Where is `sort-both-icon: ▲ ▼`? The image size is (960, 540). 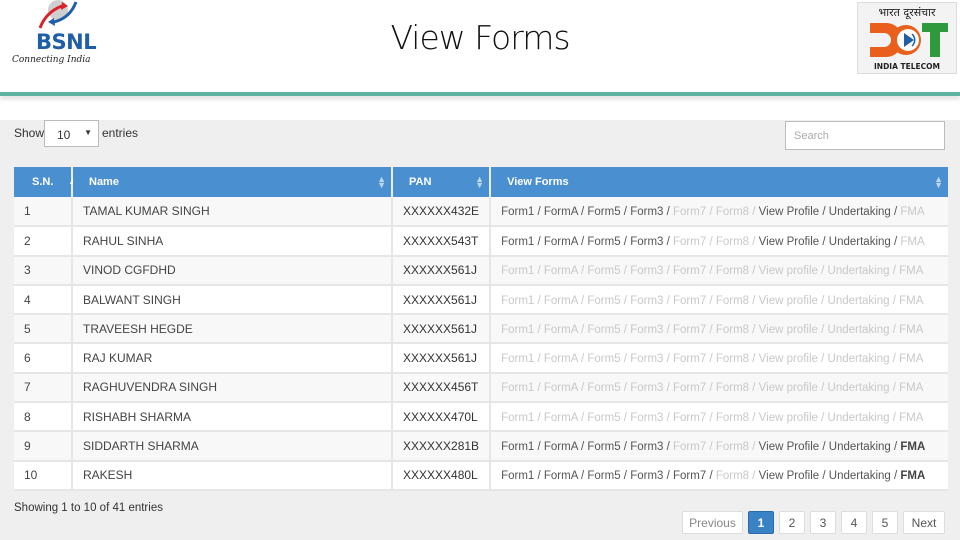 sort-both-icon: ▲ ▼ is located at coordinates (480, 182).